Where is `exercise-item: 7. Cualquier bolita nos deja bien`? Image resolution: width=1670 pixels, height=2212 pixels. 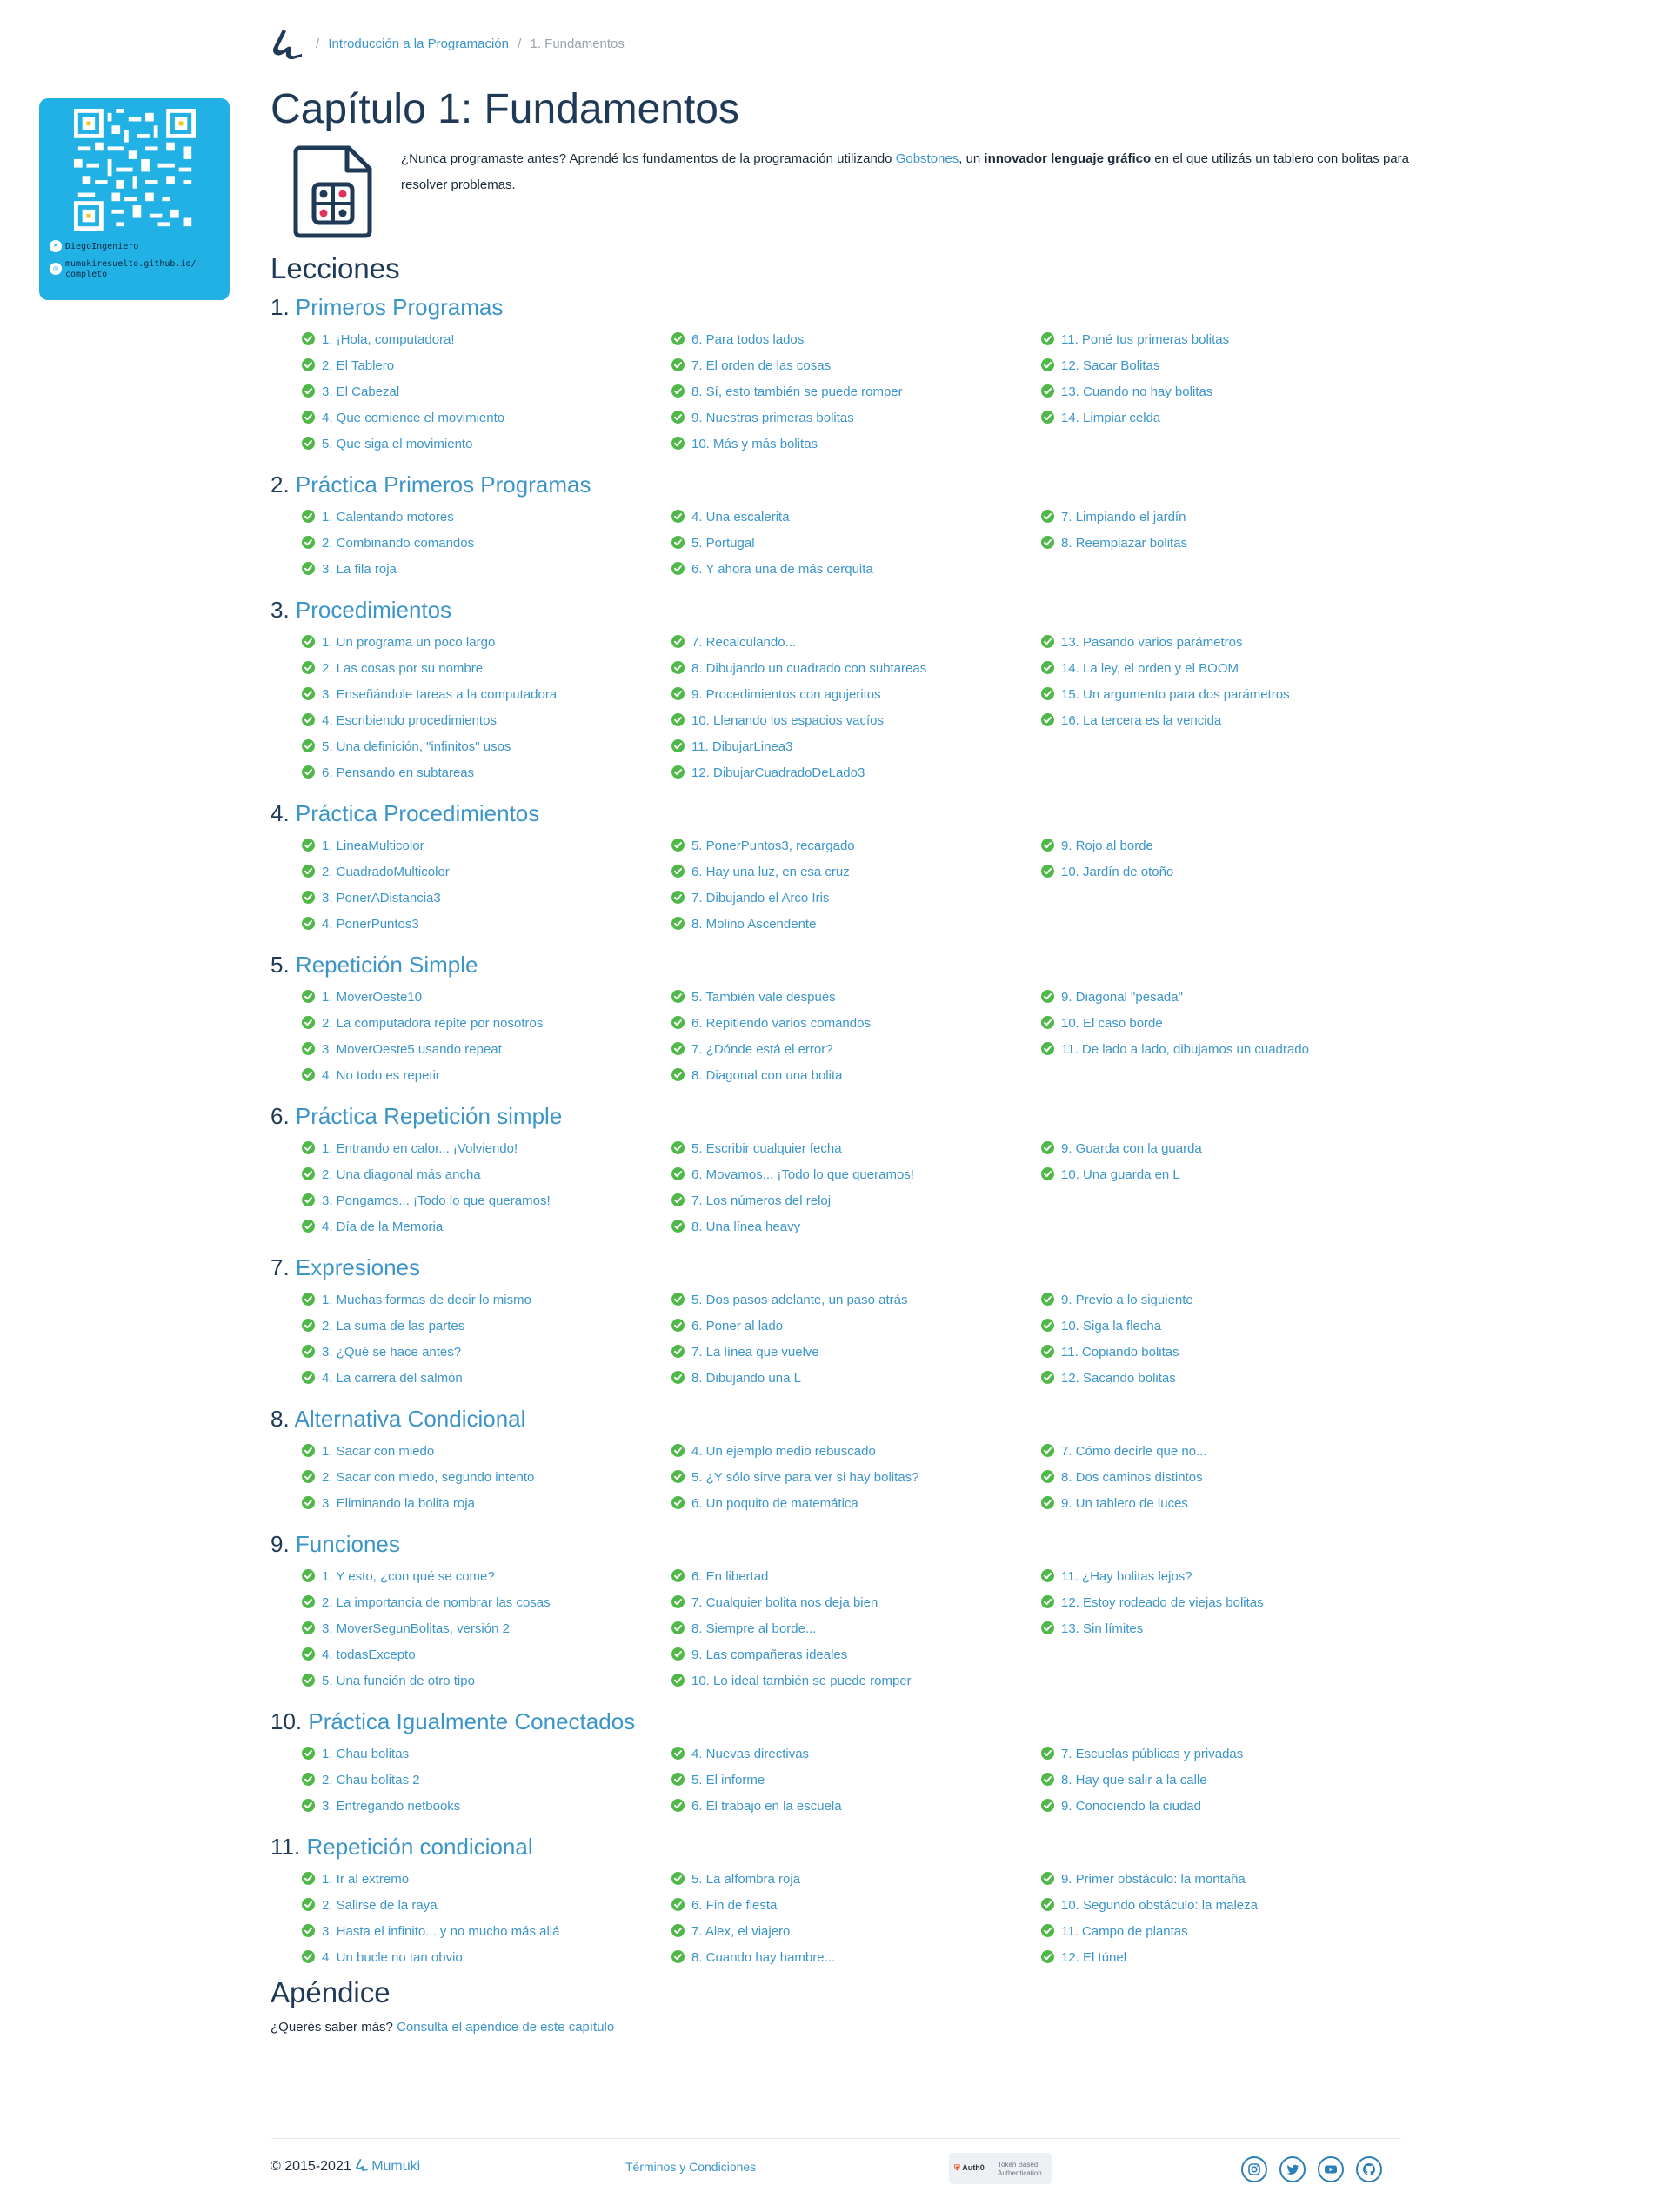 exercise-item: 7. Cualquier bolita nos deja bien is located at coordinates (791, 1603).